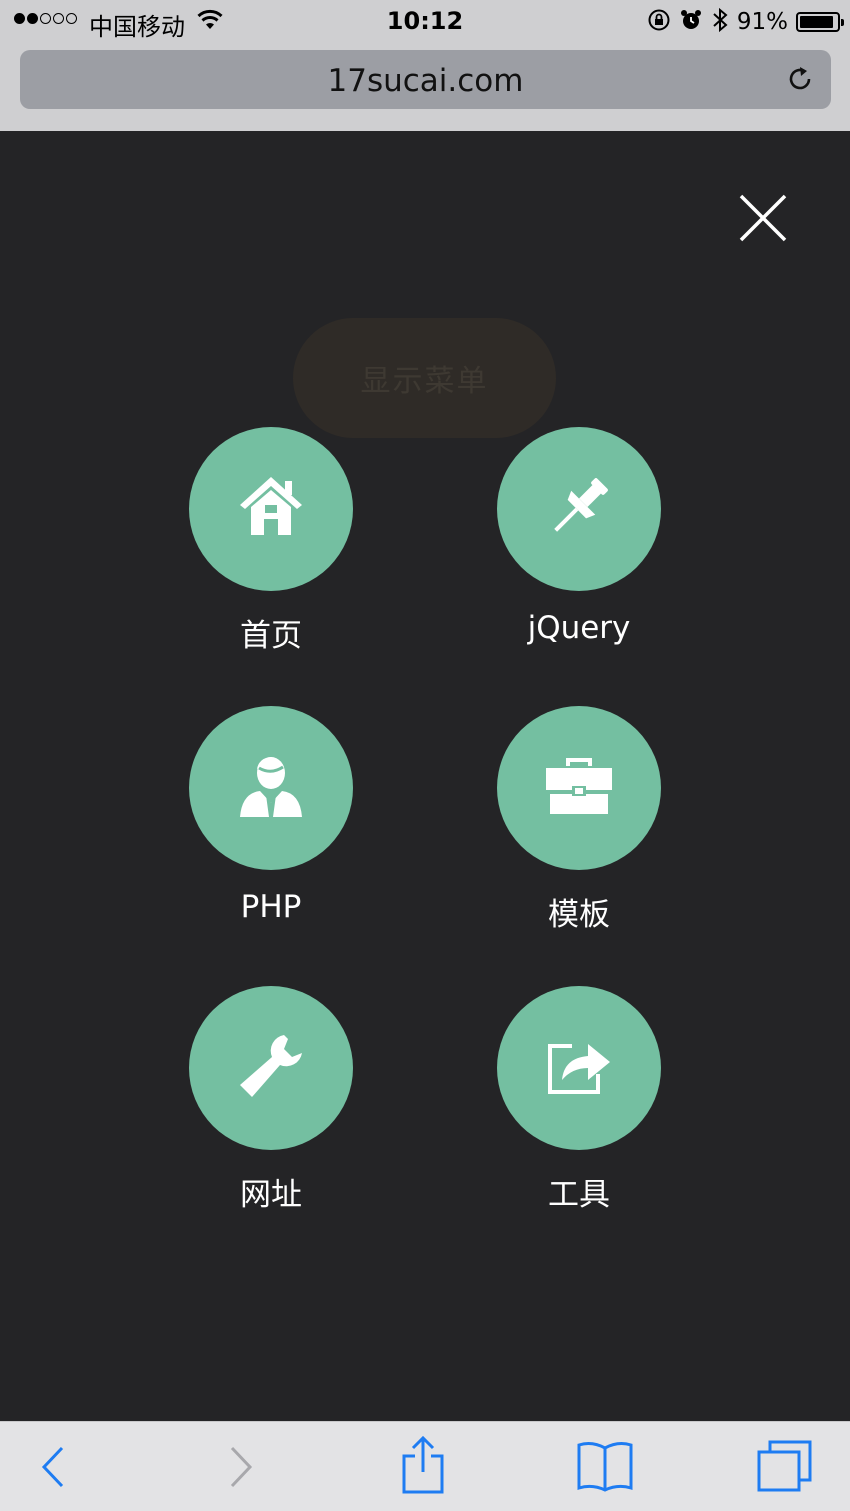  I want to click on battery-icon, so click(820, 22).